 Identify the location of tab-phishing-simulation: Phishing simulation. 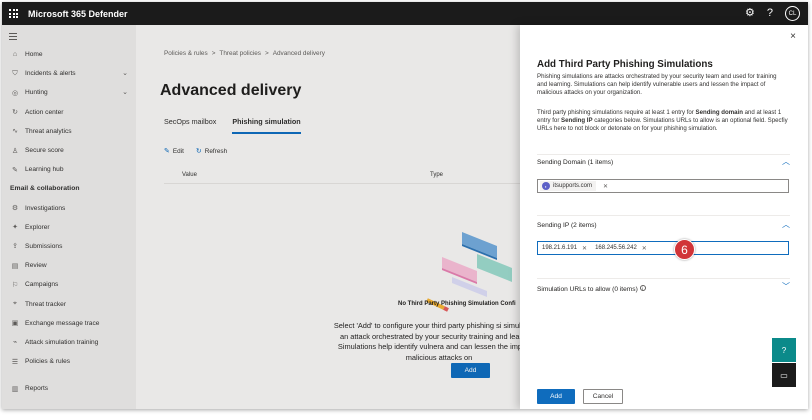
(266, 125).